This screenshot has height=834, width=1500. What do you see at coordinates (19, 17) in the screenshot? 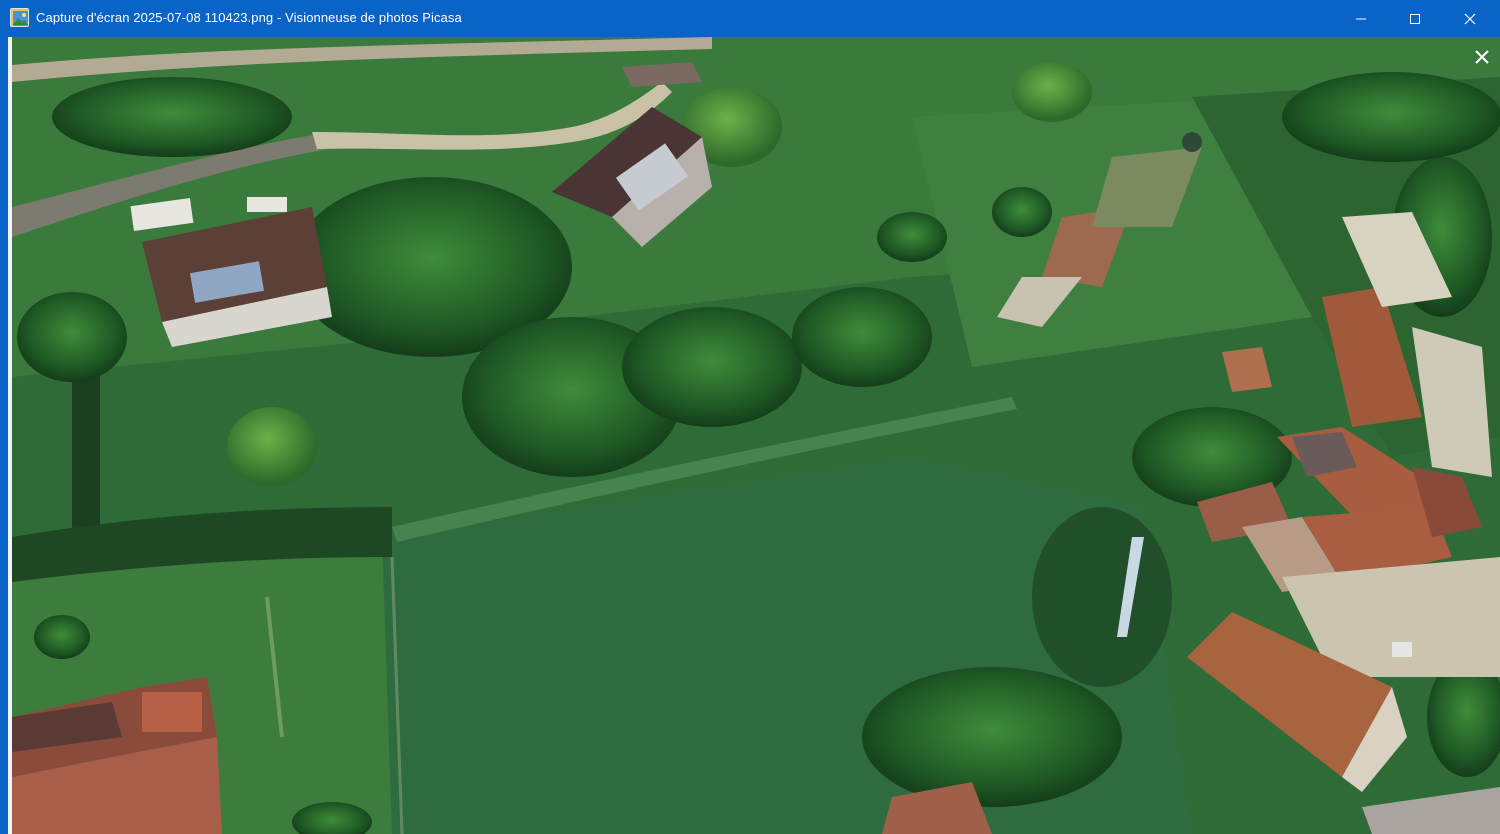
I see `image-icon` at bounding box center [19, 17].